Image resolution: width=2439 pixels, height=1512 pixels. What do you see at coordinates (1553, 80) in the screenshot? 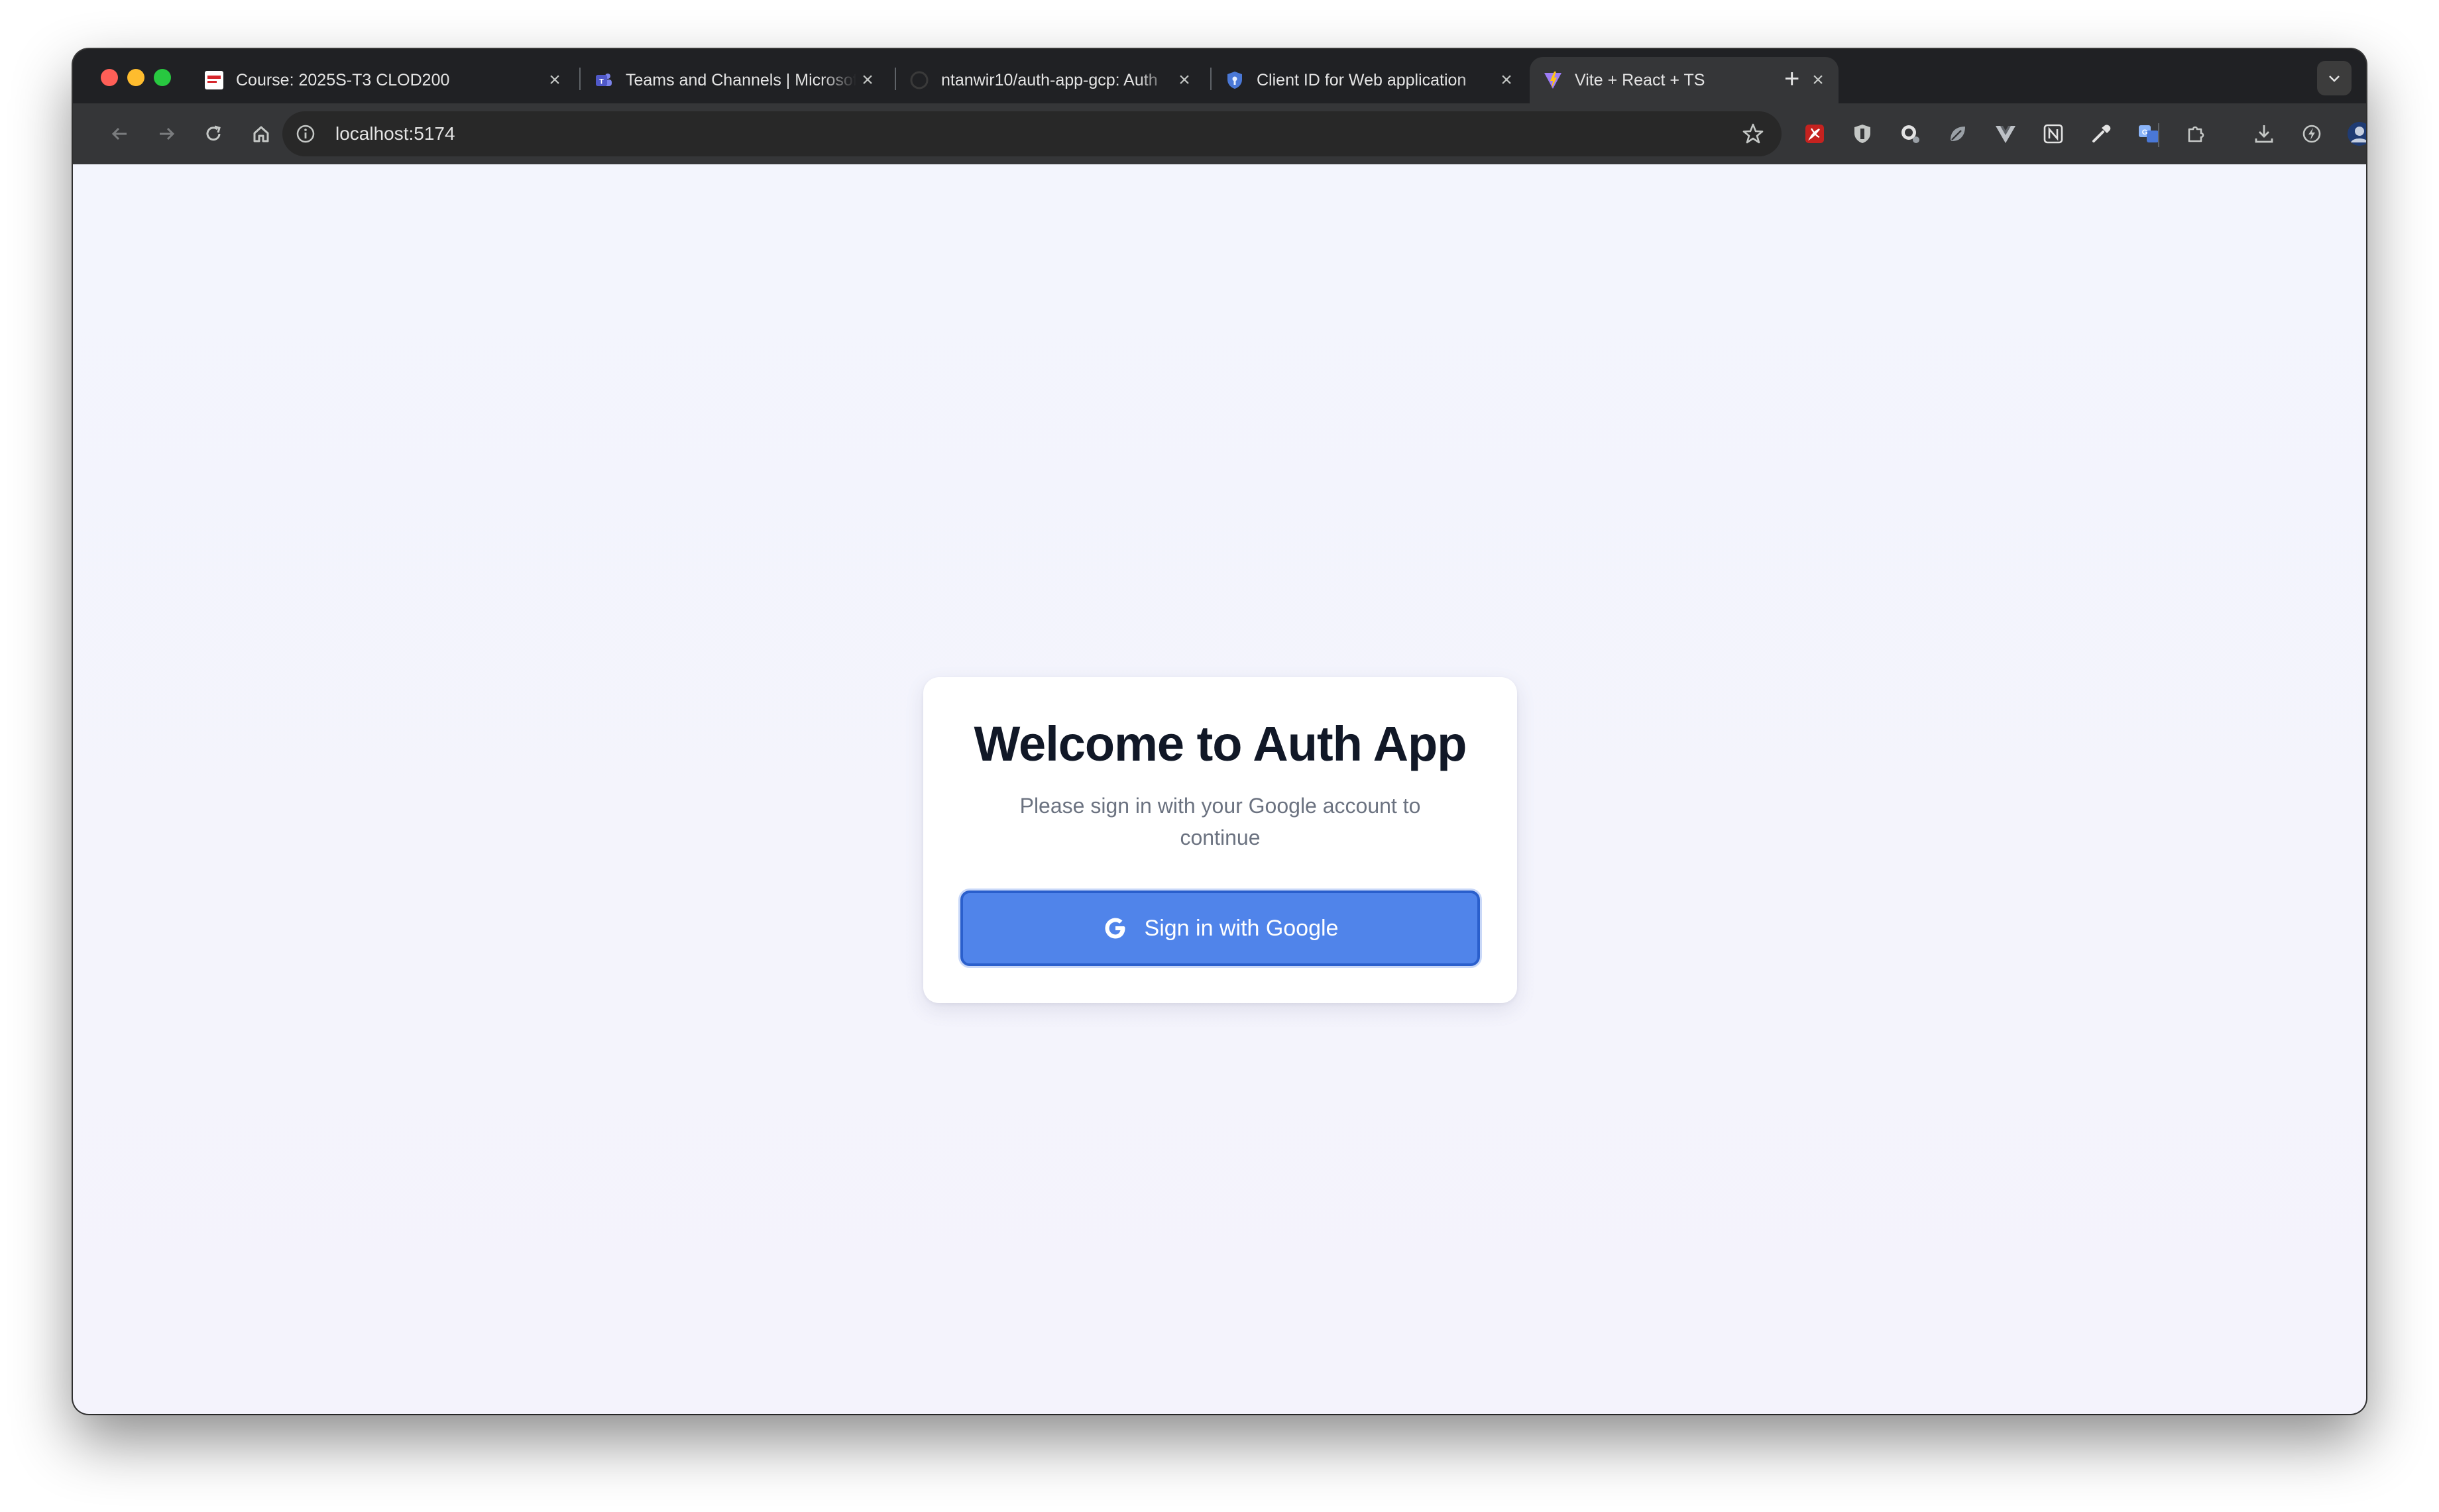
I see `vite-favicon` at bounding box center [1553, 80].